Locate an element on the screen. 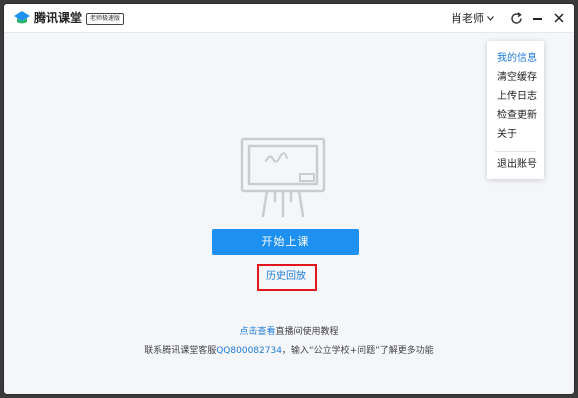 This screenshot has height=398, width=578. qq-contact-link: QQ800082734 is located at coordinates (249, 351).